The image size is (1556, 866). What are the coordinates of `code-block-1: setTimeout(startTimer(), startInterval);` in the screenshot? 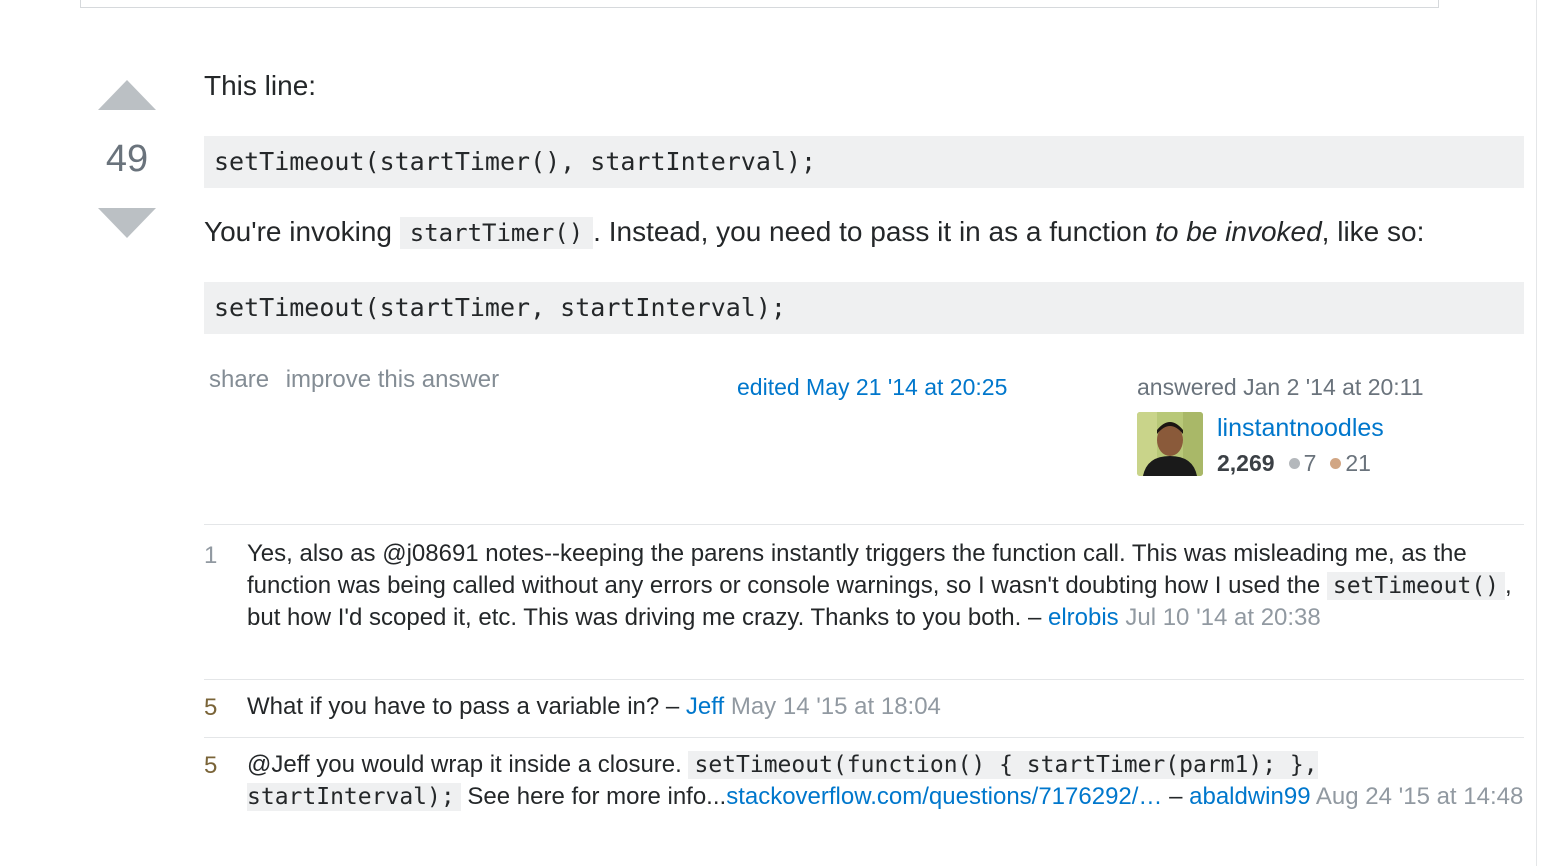 It's located at (864, 162).